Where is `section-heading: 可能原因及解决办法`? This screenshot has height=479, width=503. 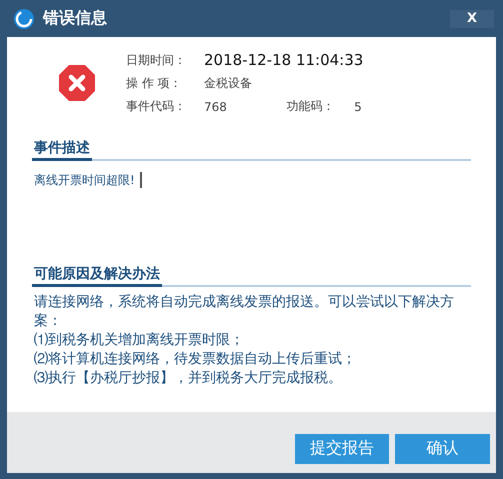
section-heading: 可能原因及解决办法 is located at coordinates (97, 276).